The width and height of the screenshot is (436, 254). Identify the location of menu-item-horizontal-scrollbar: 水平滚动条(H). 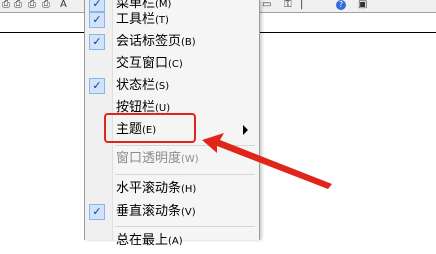
(172, 189).